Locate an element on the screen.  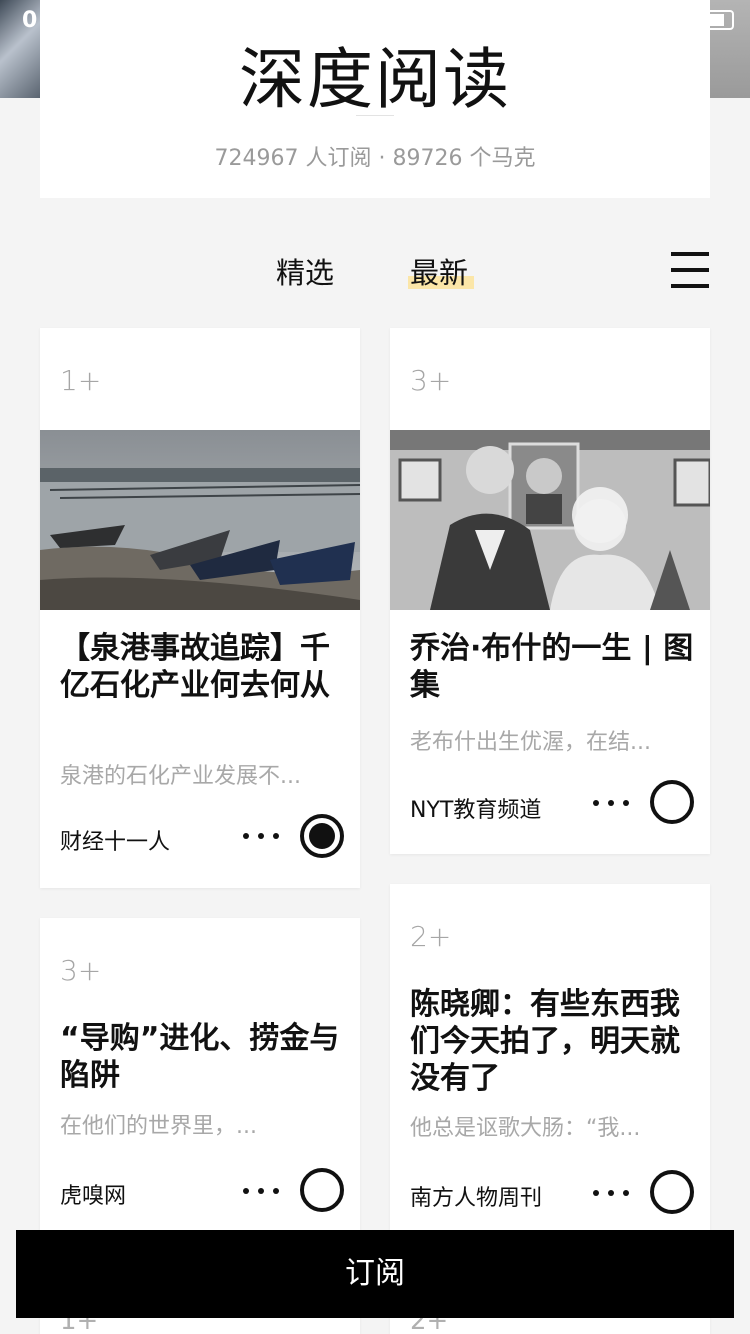
bush-portrait-photo is located at coordinates (550, 520).